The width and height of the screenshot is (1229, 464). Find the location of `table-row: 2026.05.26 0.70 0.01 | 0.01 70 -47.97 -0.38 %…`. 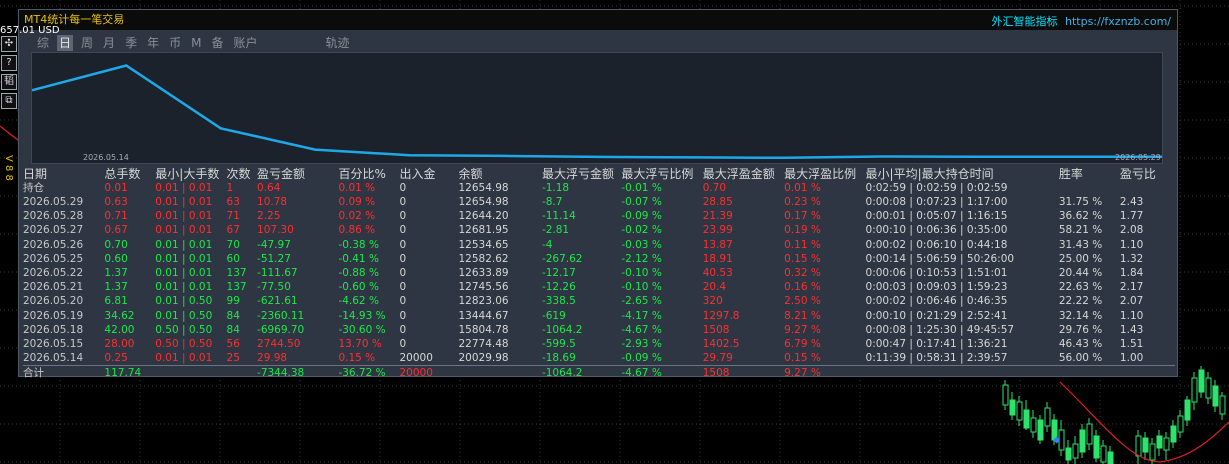

table-row: 2026.05.26 0.70 0.01 | 0.01 70 -47.97 -0.38 %… is located at coordinates (599, 245).